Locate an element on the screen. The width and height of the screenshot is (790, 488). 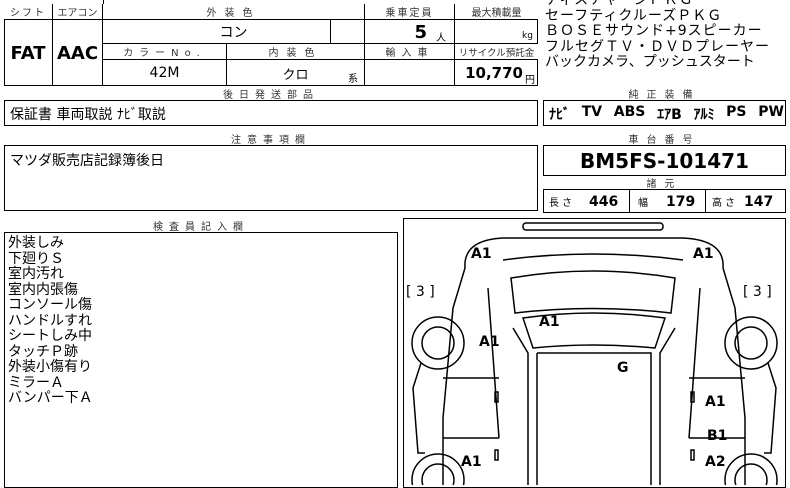
label-right-door-rear: B1 is located at coordinates (717, 436).